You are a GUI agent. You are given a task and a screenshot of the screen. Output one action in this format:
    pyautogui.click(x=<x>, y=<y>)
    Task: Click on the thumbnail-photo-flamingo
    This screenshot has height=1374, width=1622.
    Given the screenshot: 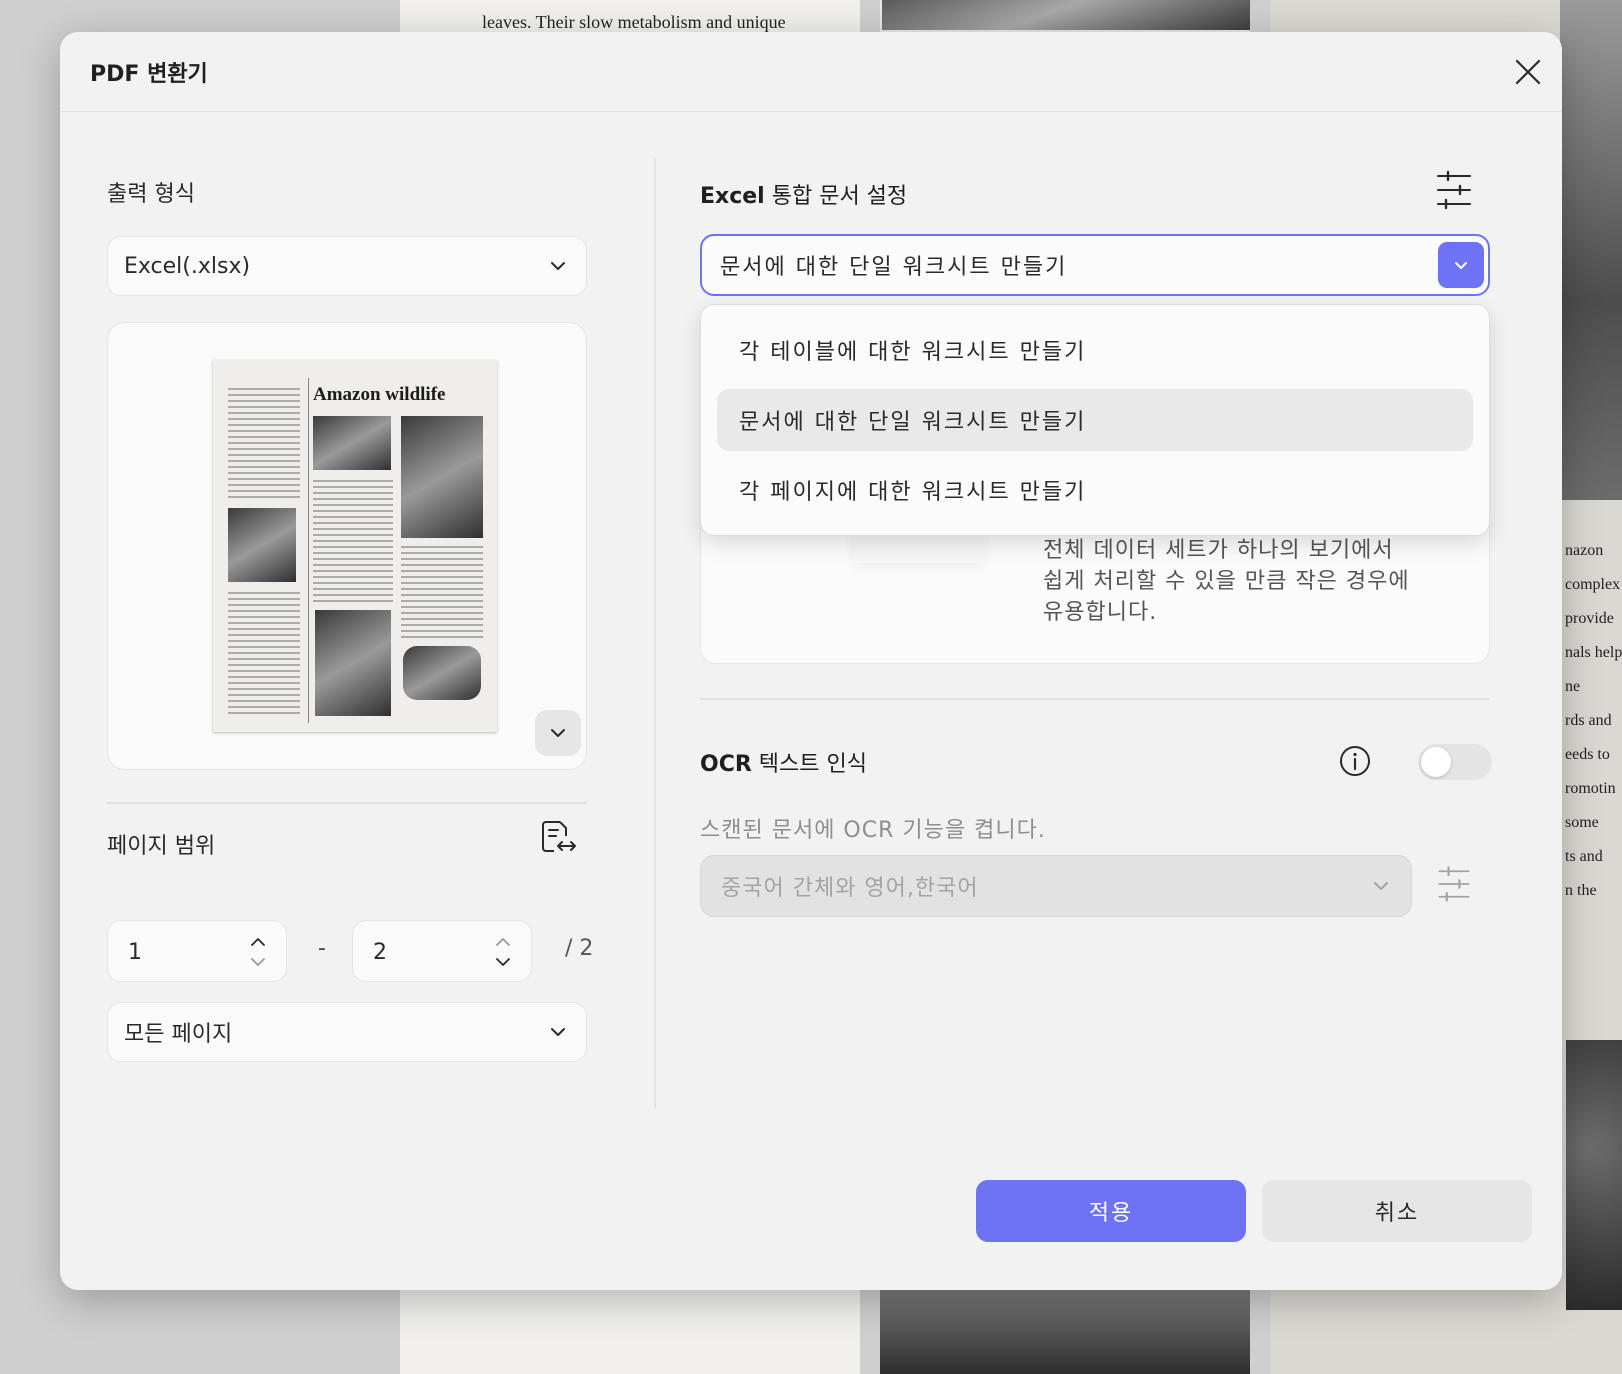 What is the action you would take?
    pyautogui.click(x=262, y=545)
    